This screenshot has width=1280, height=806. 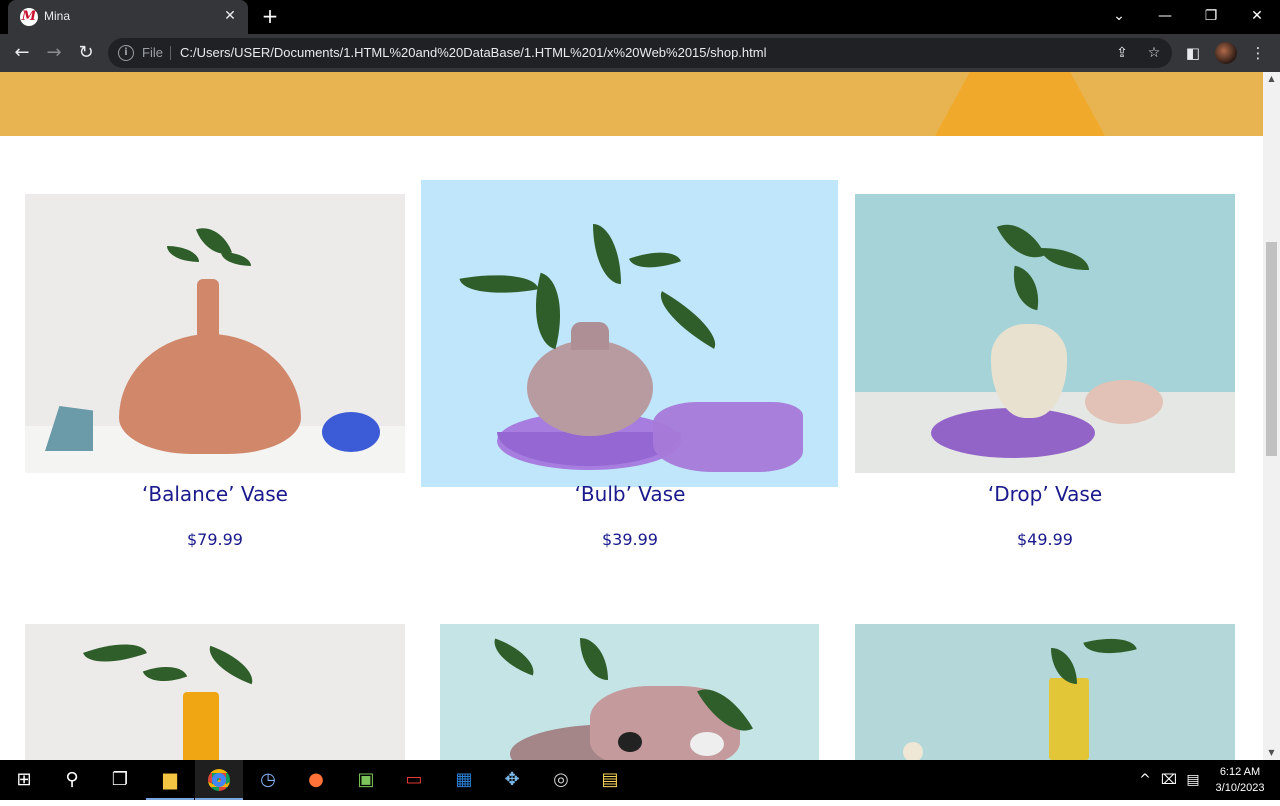 I want to click on more-menu-icon: ⋮, so click(x=1258, y=53).